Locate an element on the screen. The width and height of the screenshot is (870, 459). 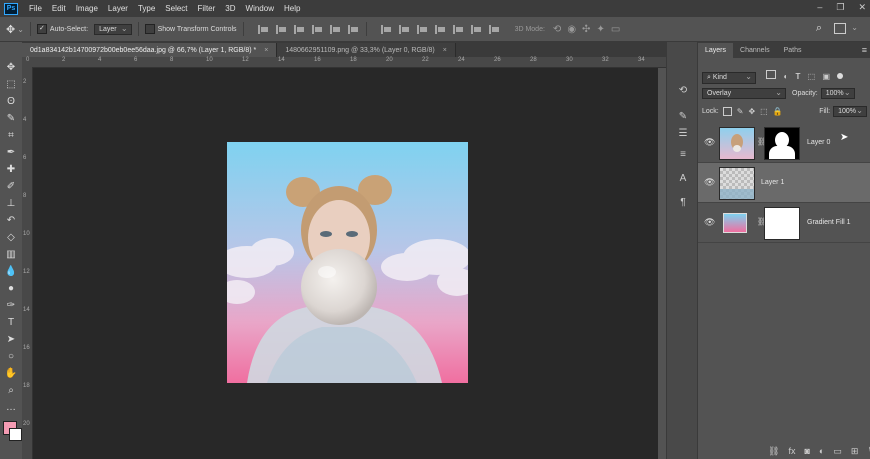
menu-type: Type is located at coordinates (146, 8).